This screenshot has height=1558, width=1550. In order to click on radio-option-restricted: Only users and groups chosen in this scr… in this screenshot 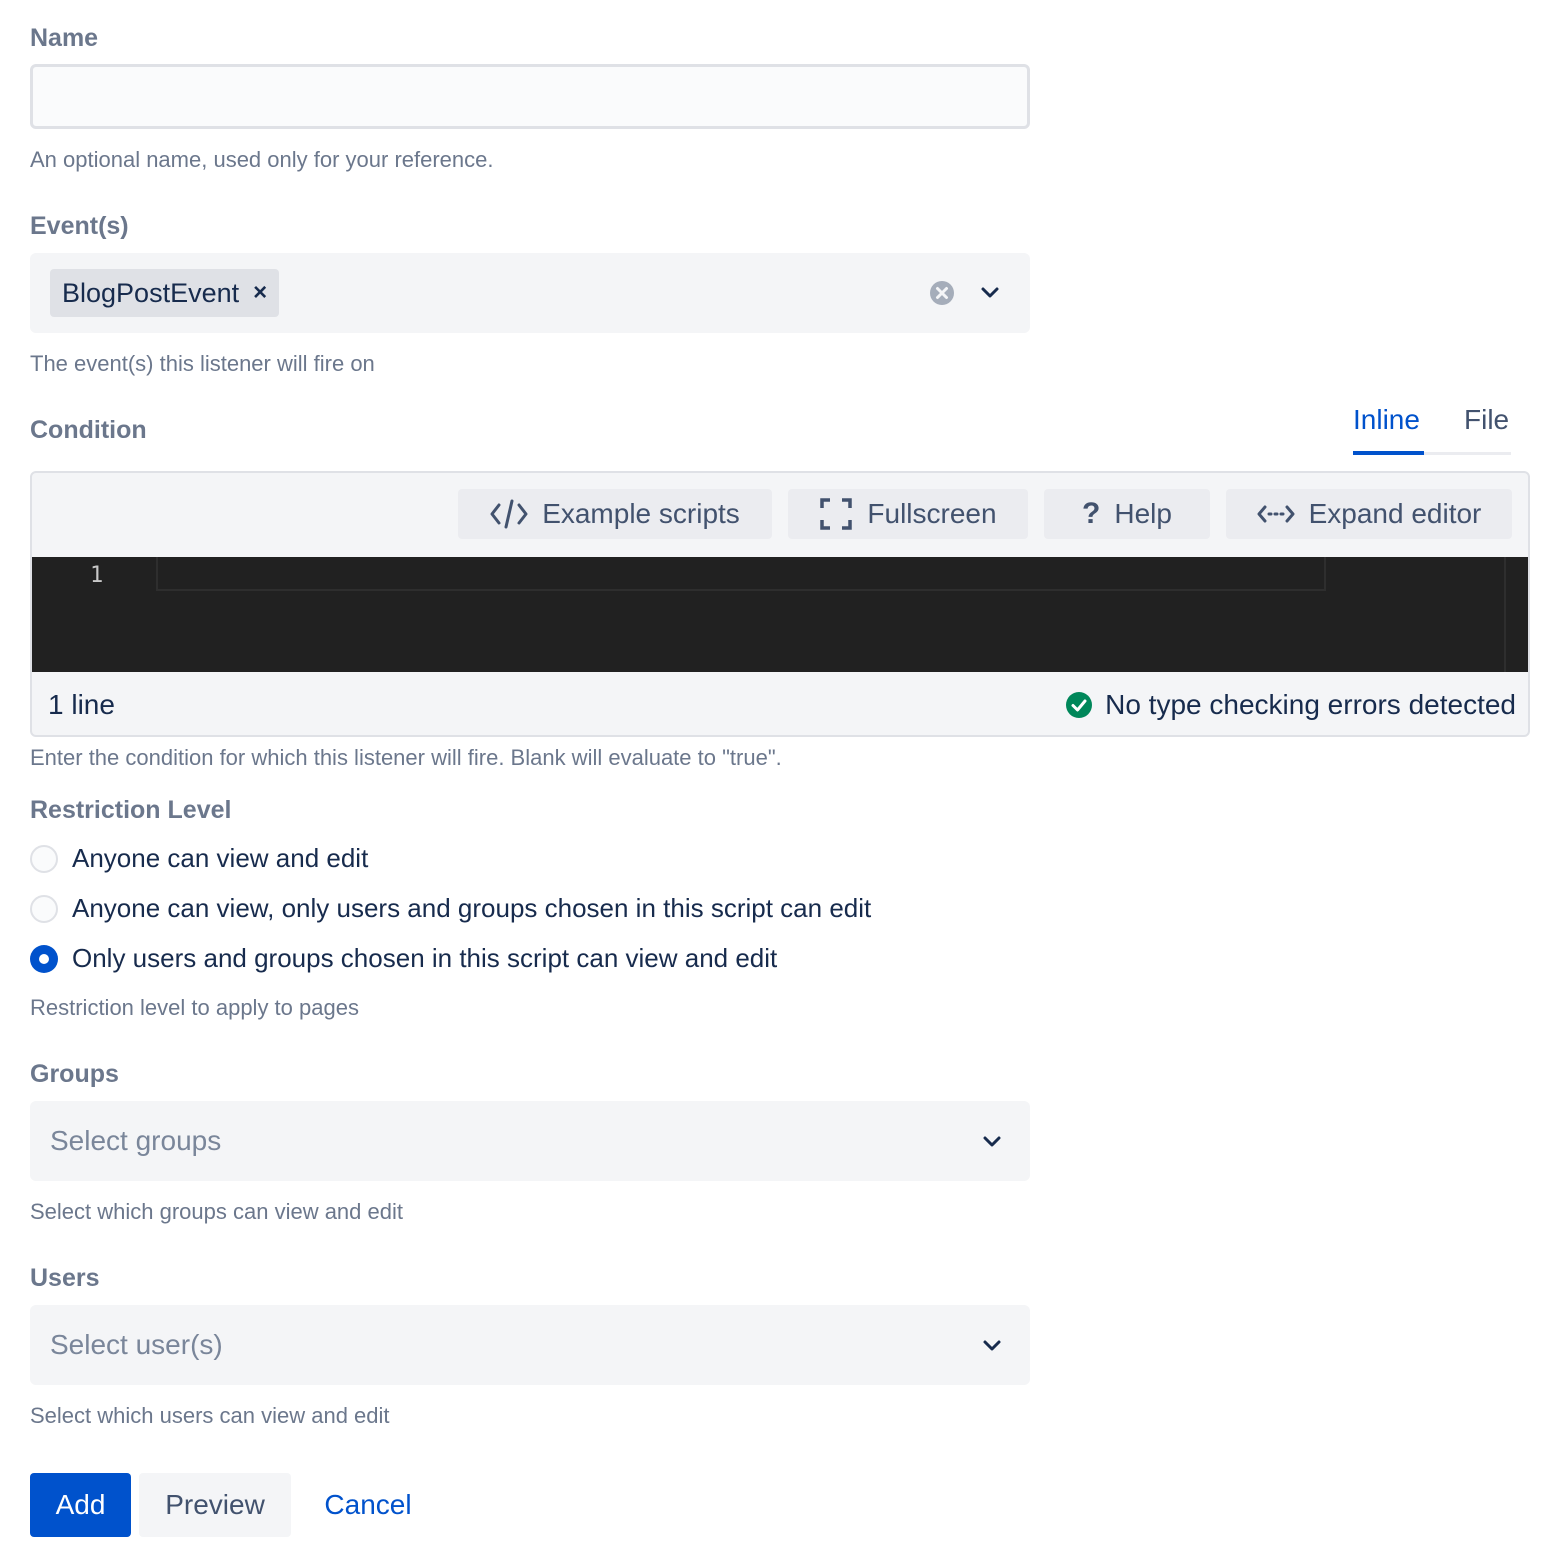, I will do `click(403, 958)`.